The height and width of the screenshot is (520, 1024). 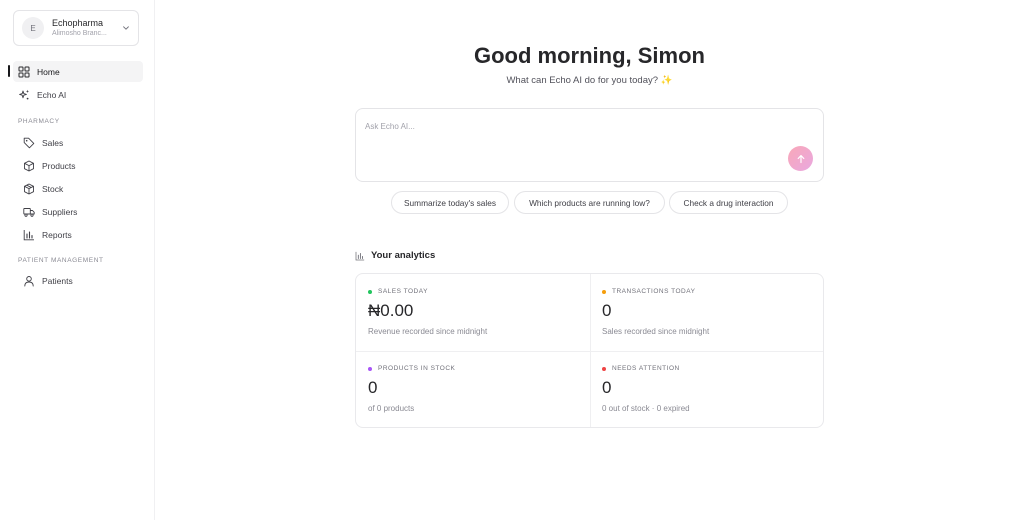 What do you see at coordinates (29, 280) in the screenshot?
I see `user-icon` at bounding box center [29, 280].